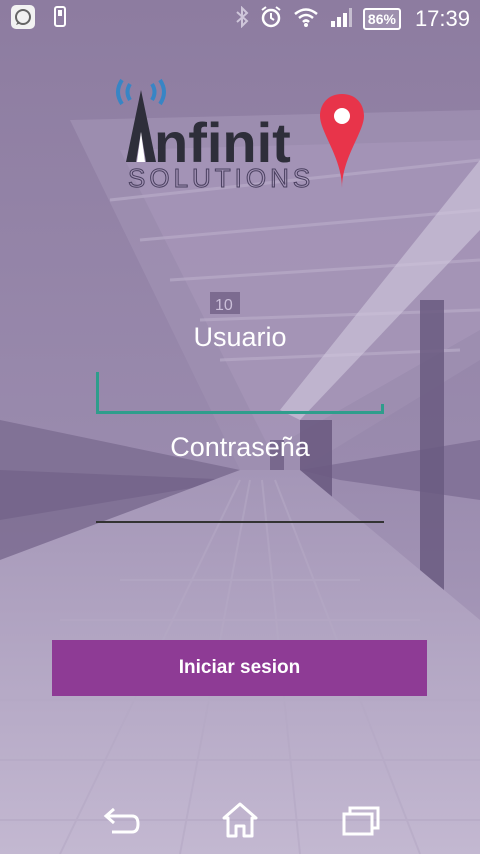 Image resolution: width=480 pixels, height=854 pixels. I want to click on messenger-icon, so click(23, 19).